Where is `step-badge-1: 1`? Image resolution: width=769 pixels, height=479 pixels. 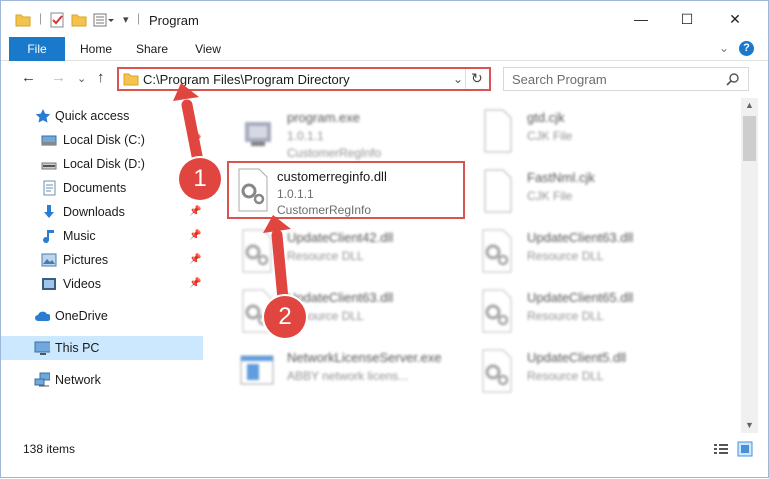
step-badge-1: 1 is located at coordinates (200, 179).